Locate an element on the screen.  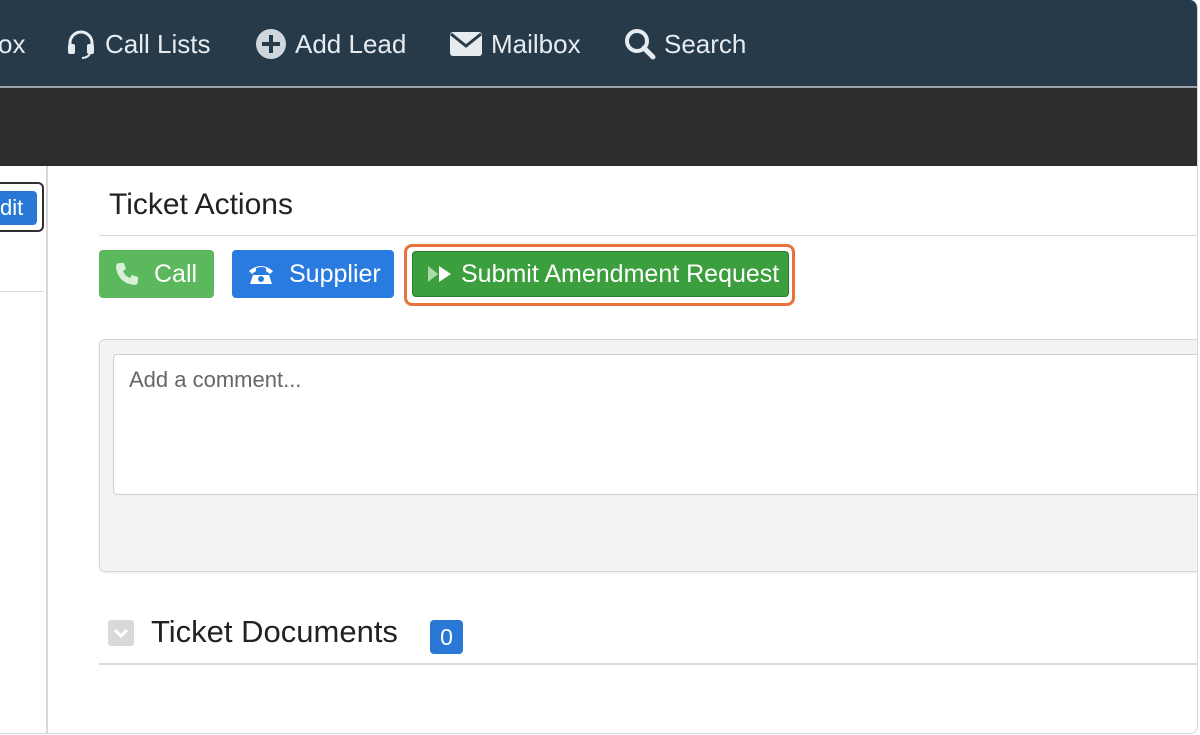
nav-item-add-lead: Add Lead is located at coordinates (330, 44).